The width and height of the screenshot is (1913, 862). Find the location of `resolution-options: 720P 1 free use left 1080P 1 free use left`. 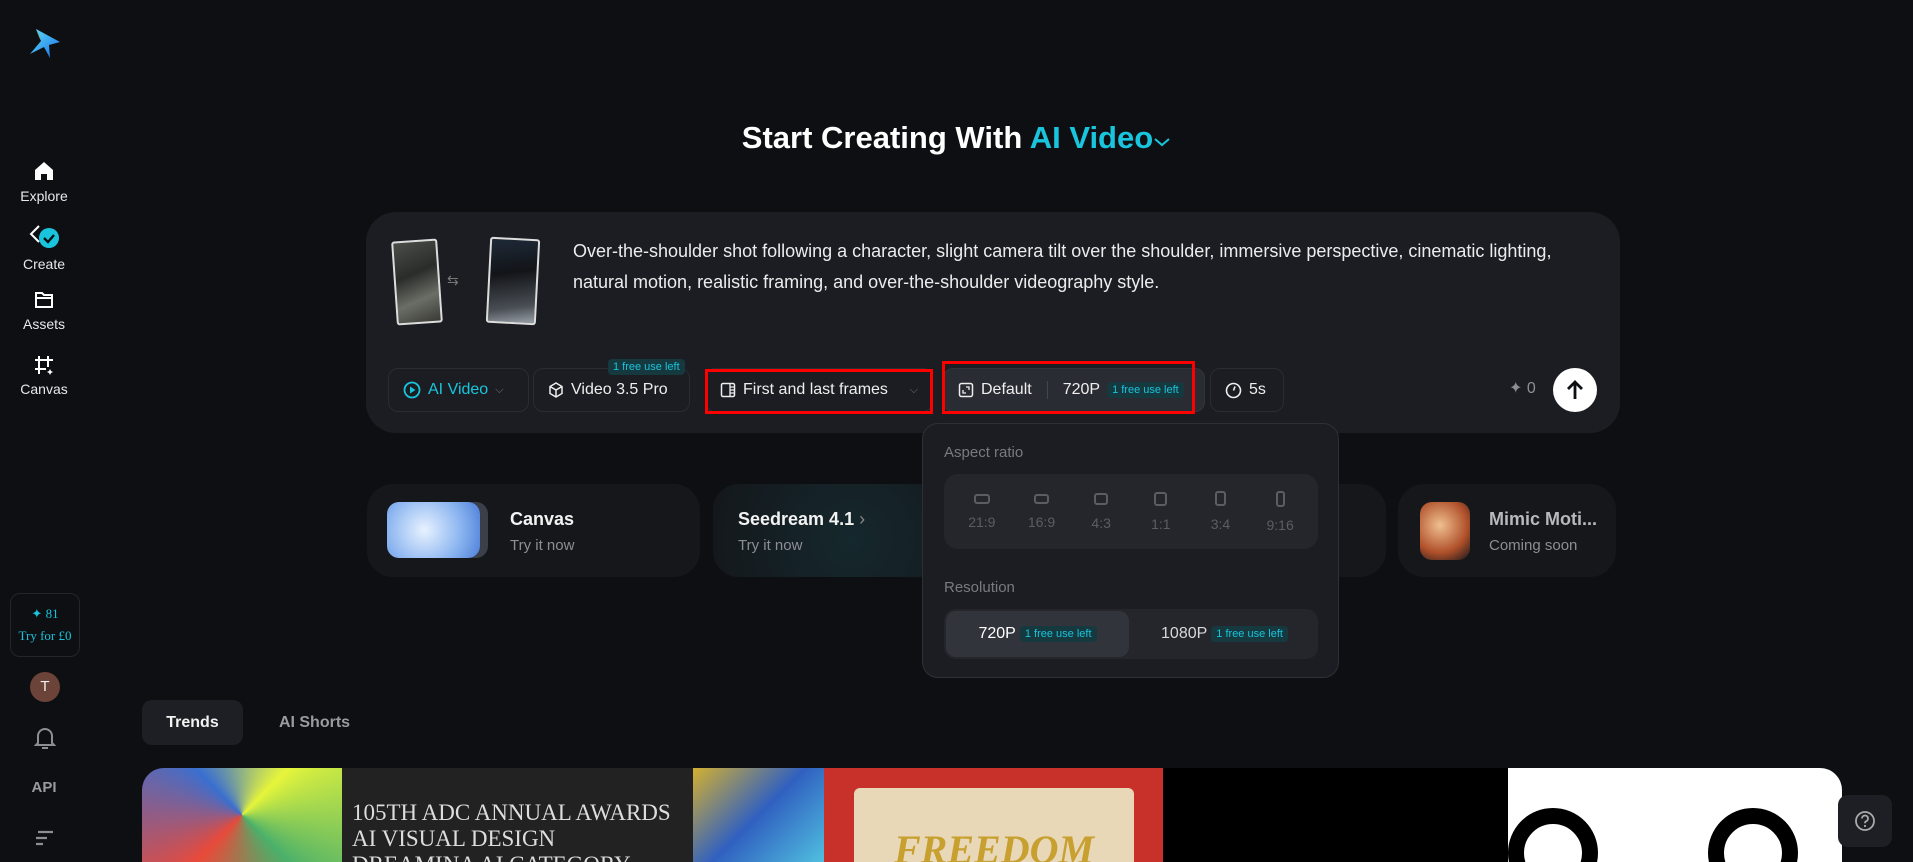

resolution-options: 720P 1 free use left 1080P 1 free use left is located at coordinates (1131, 634).